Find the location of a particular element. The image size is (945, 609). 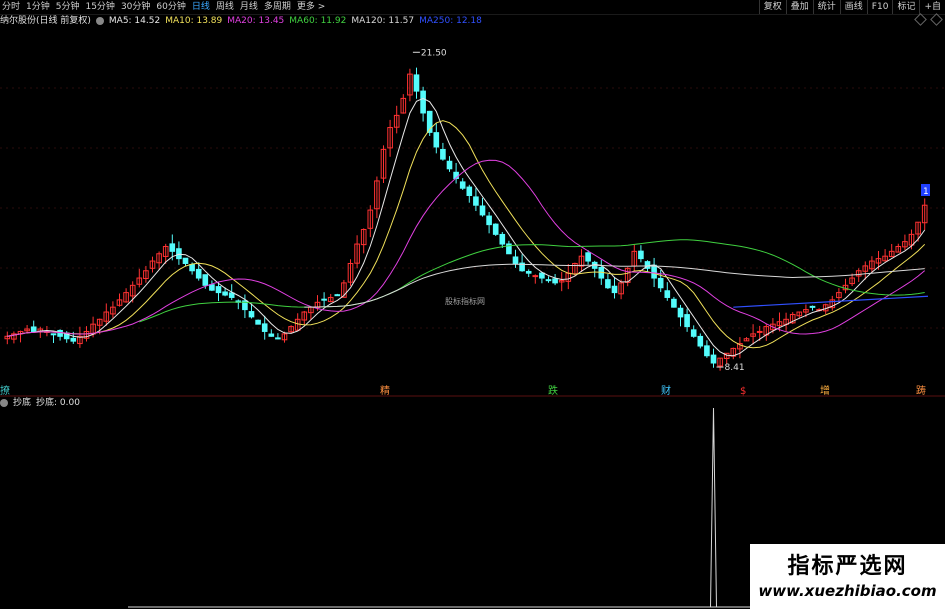

signal-label: 跌 is located at coordinates (553, 390).